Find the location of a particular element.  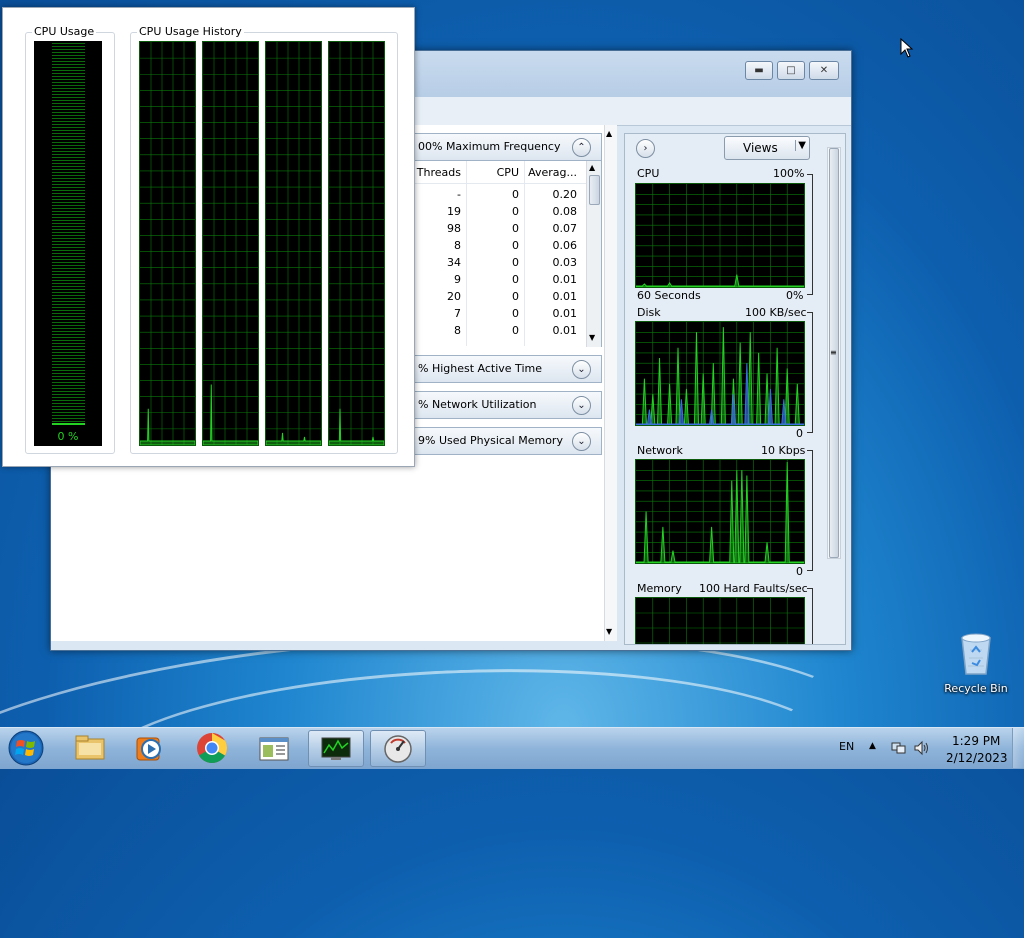

disk-section-header: % Highest Active Time ⌄ is located at coordinates (508, 369).